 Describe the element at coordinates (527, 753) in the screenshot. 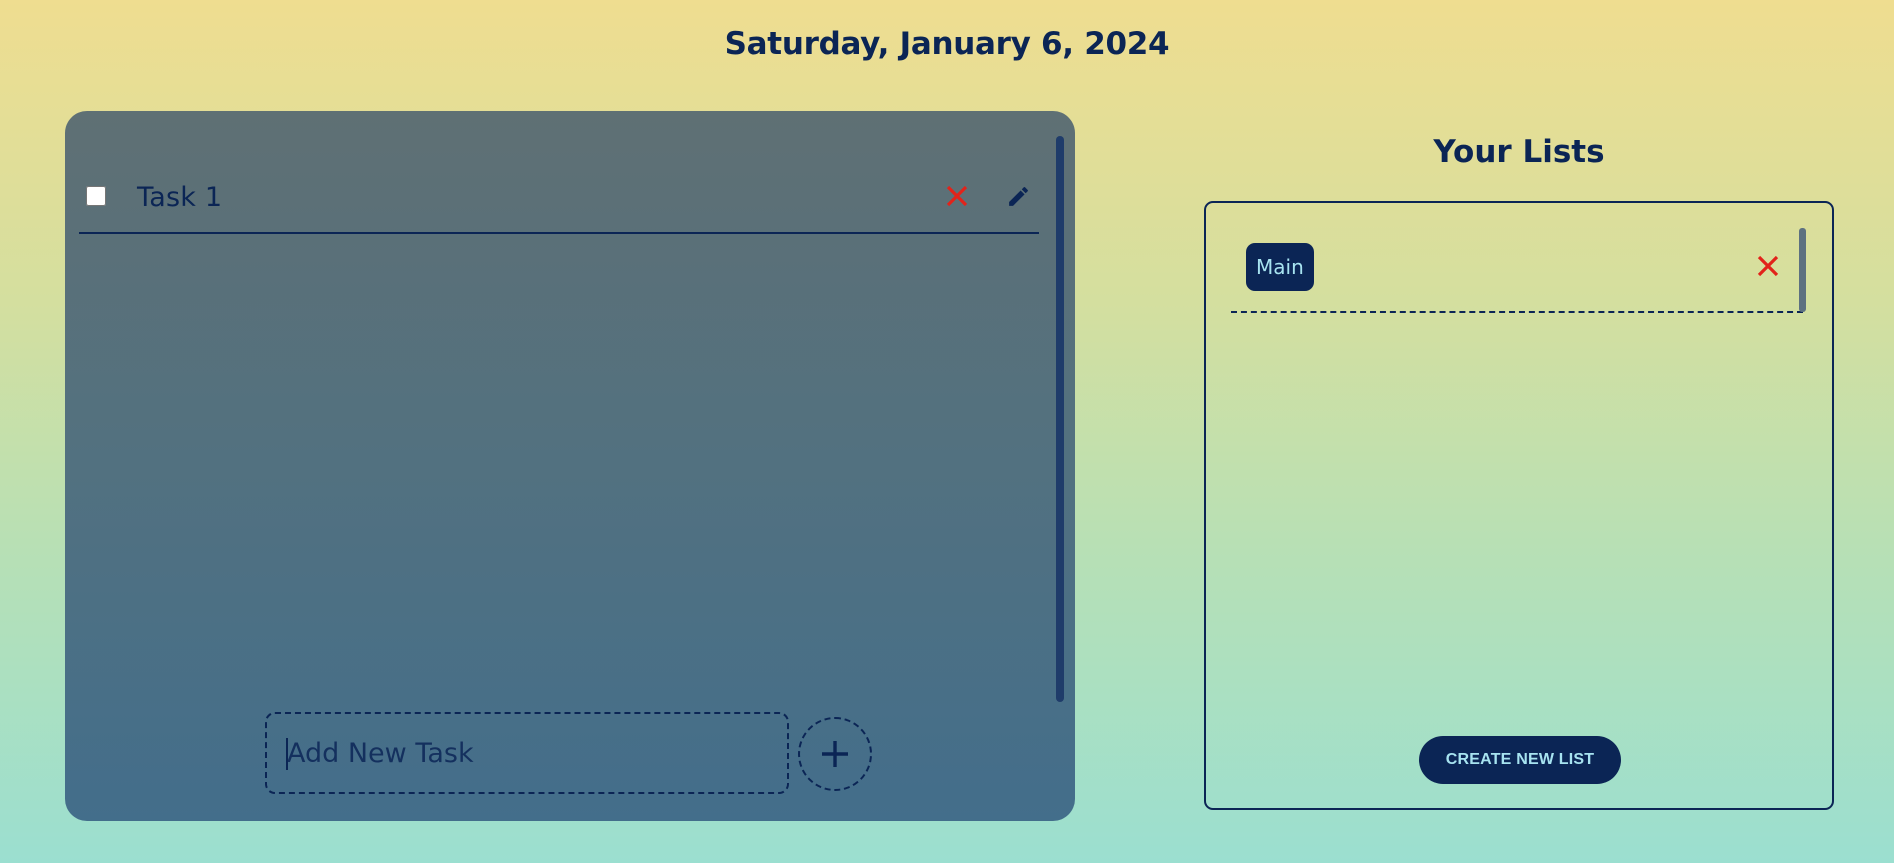

I see `add-task-input` at that location.